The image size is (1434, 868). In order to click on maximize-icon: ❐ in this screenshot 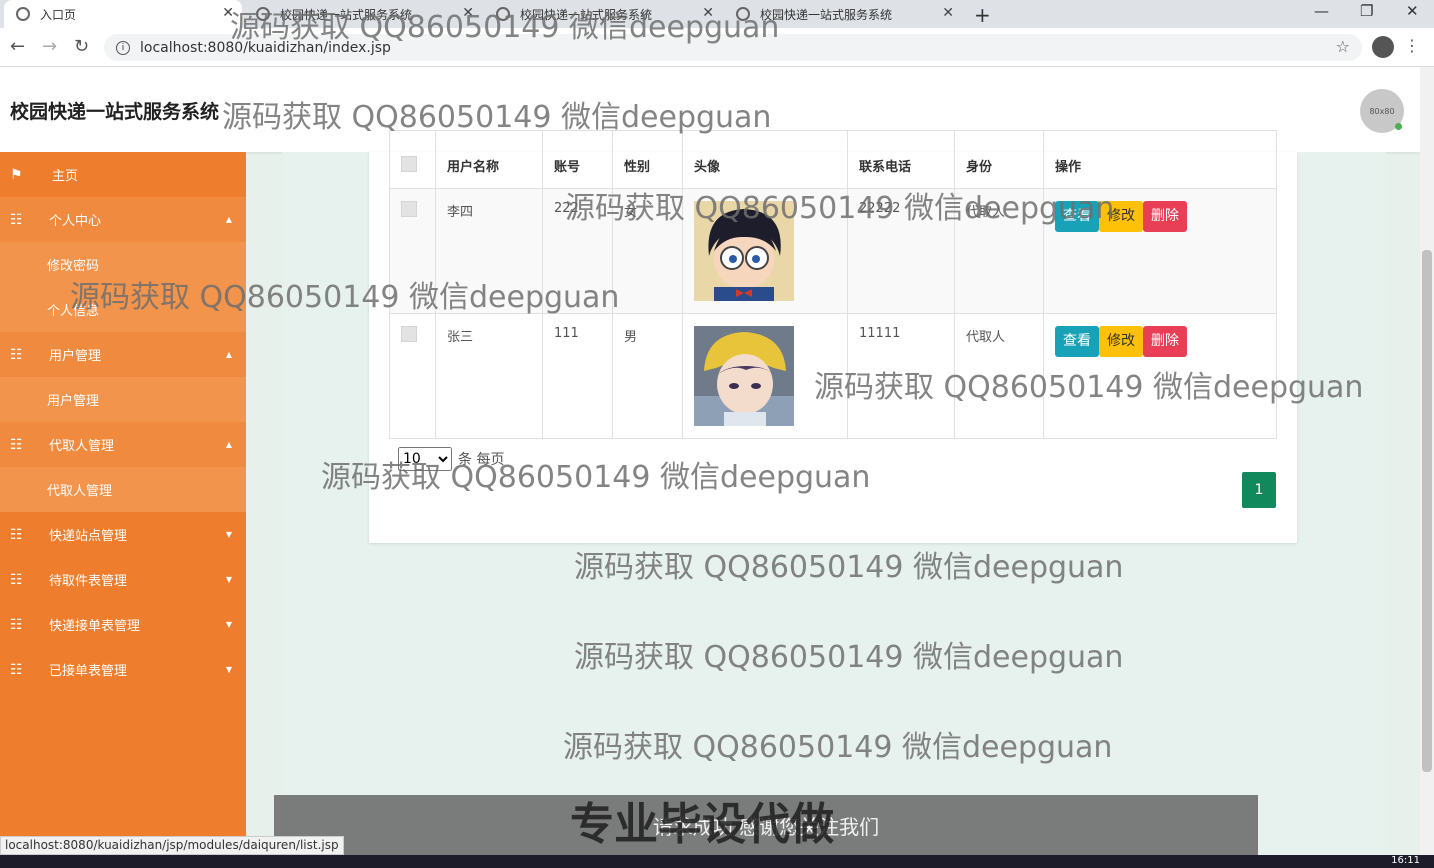, I will do `click(1366, 11)`.